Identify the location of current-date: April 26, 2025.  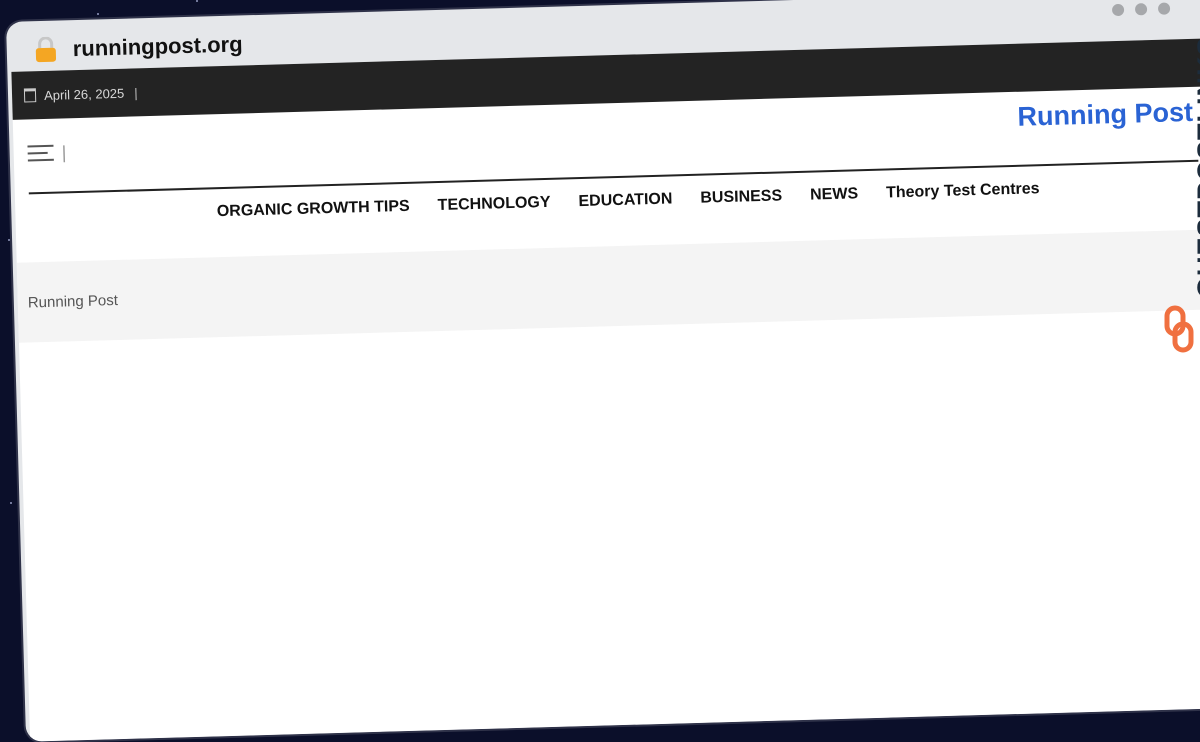
(84, 94).